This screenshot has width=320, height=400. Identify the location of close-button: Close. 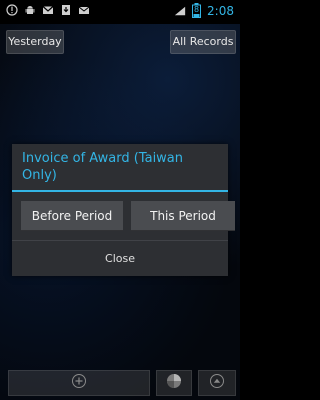
(120, 258).